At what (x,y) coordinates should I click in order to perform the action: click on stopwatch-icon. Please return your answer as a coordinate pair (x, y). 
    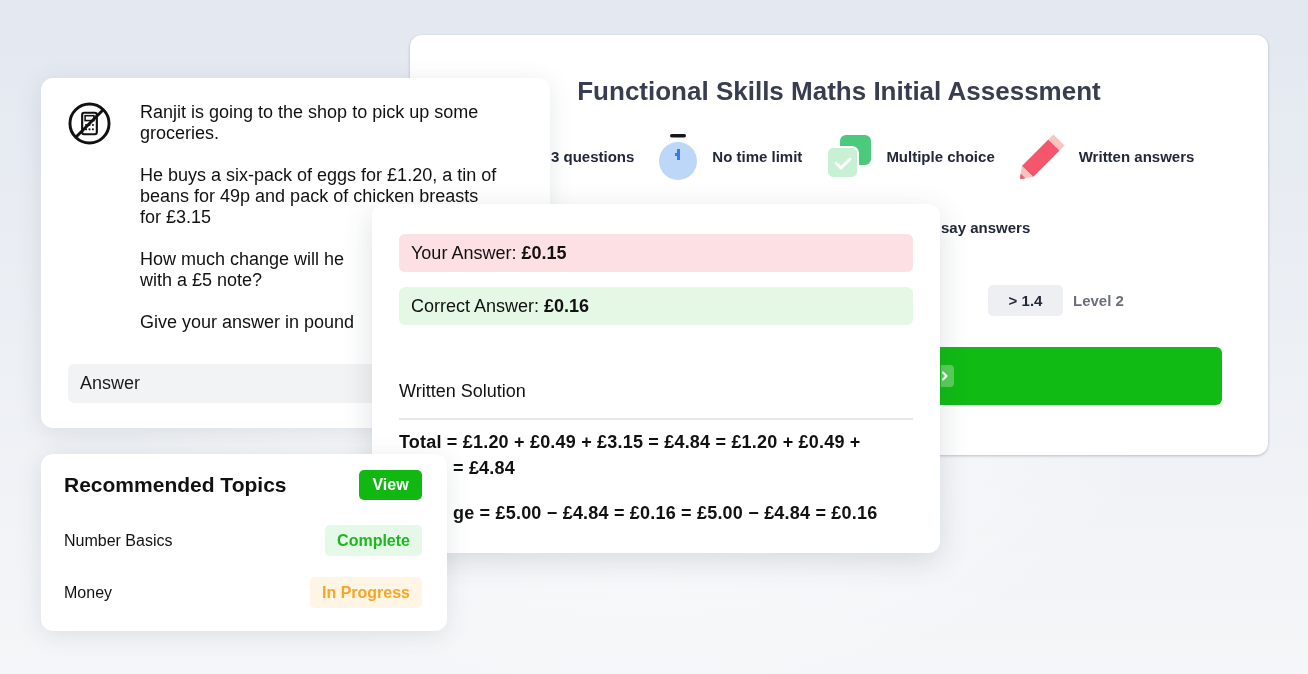
    Looking at the image, I should click on (678, 157).